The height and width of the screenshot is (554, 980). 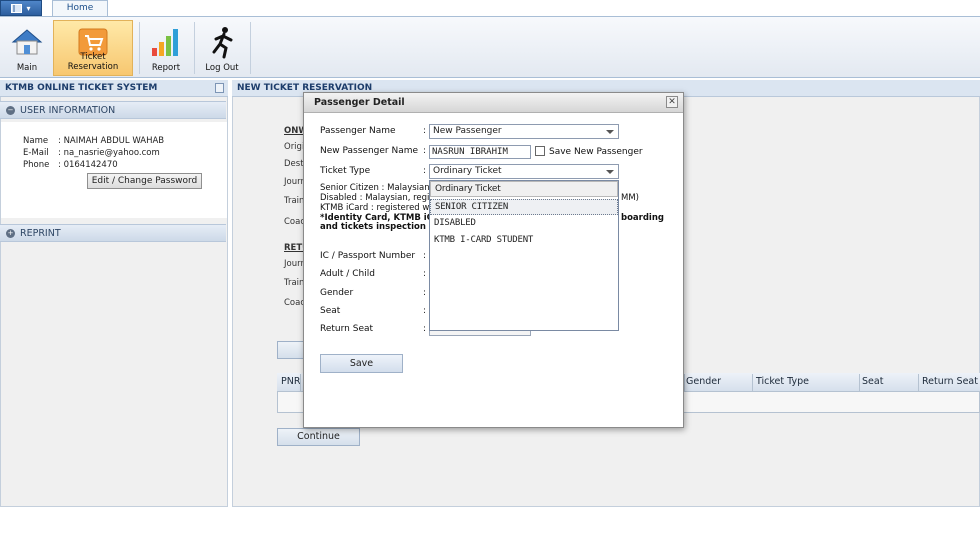 What do you see at coordinates (27, 42) in the screenshot?
I see `house-icon` at bounding box center [27, 42].